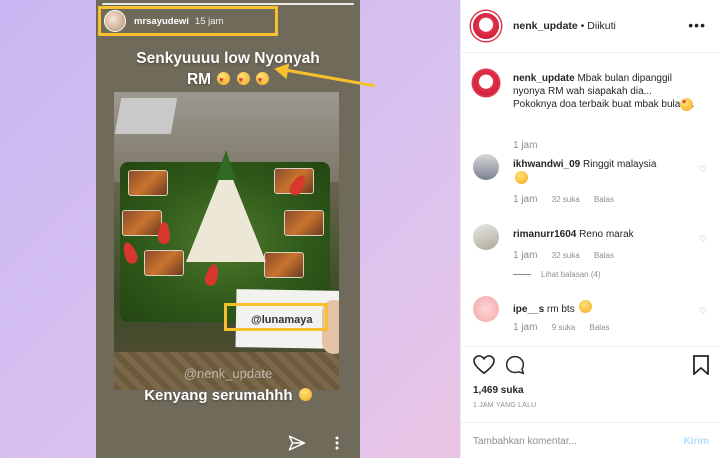 This screenshot has height=458, width=720. Describe the element at coordinates (525, 145) in the screenshot. I see `caption-time: 1 jam` at that location.